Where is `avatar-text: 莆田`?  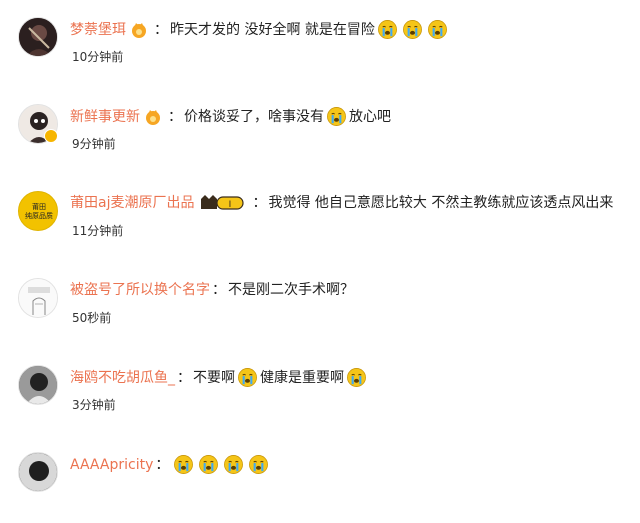
avatar-text: 莆田 is located at coordinates (39, 207).